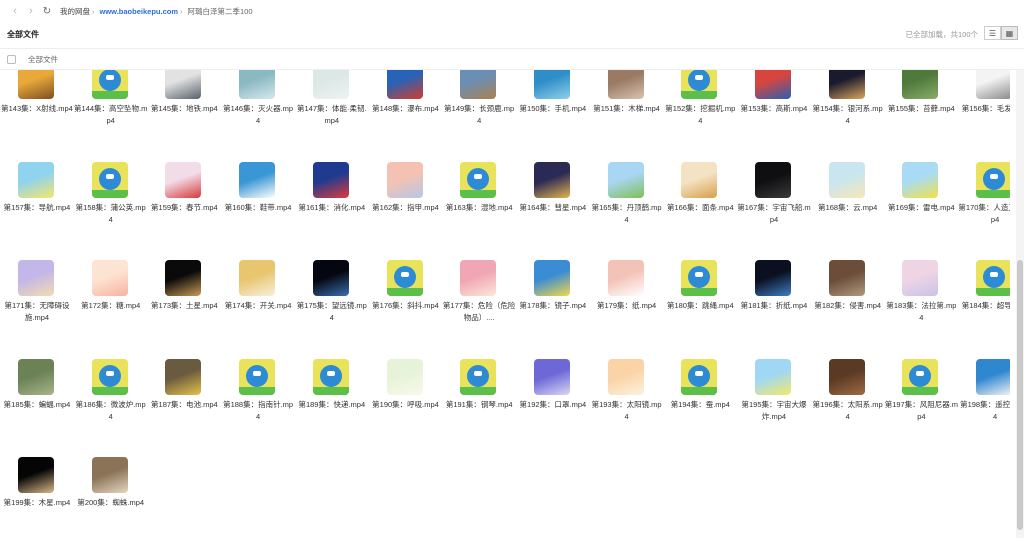  I want to click on chevron-right-icon: ›, so click(31, 11).